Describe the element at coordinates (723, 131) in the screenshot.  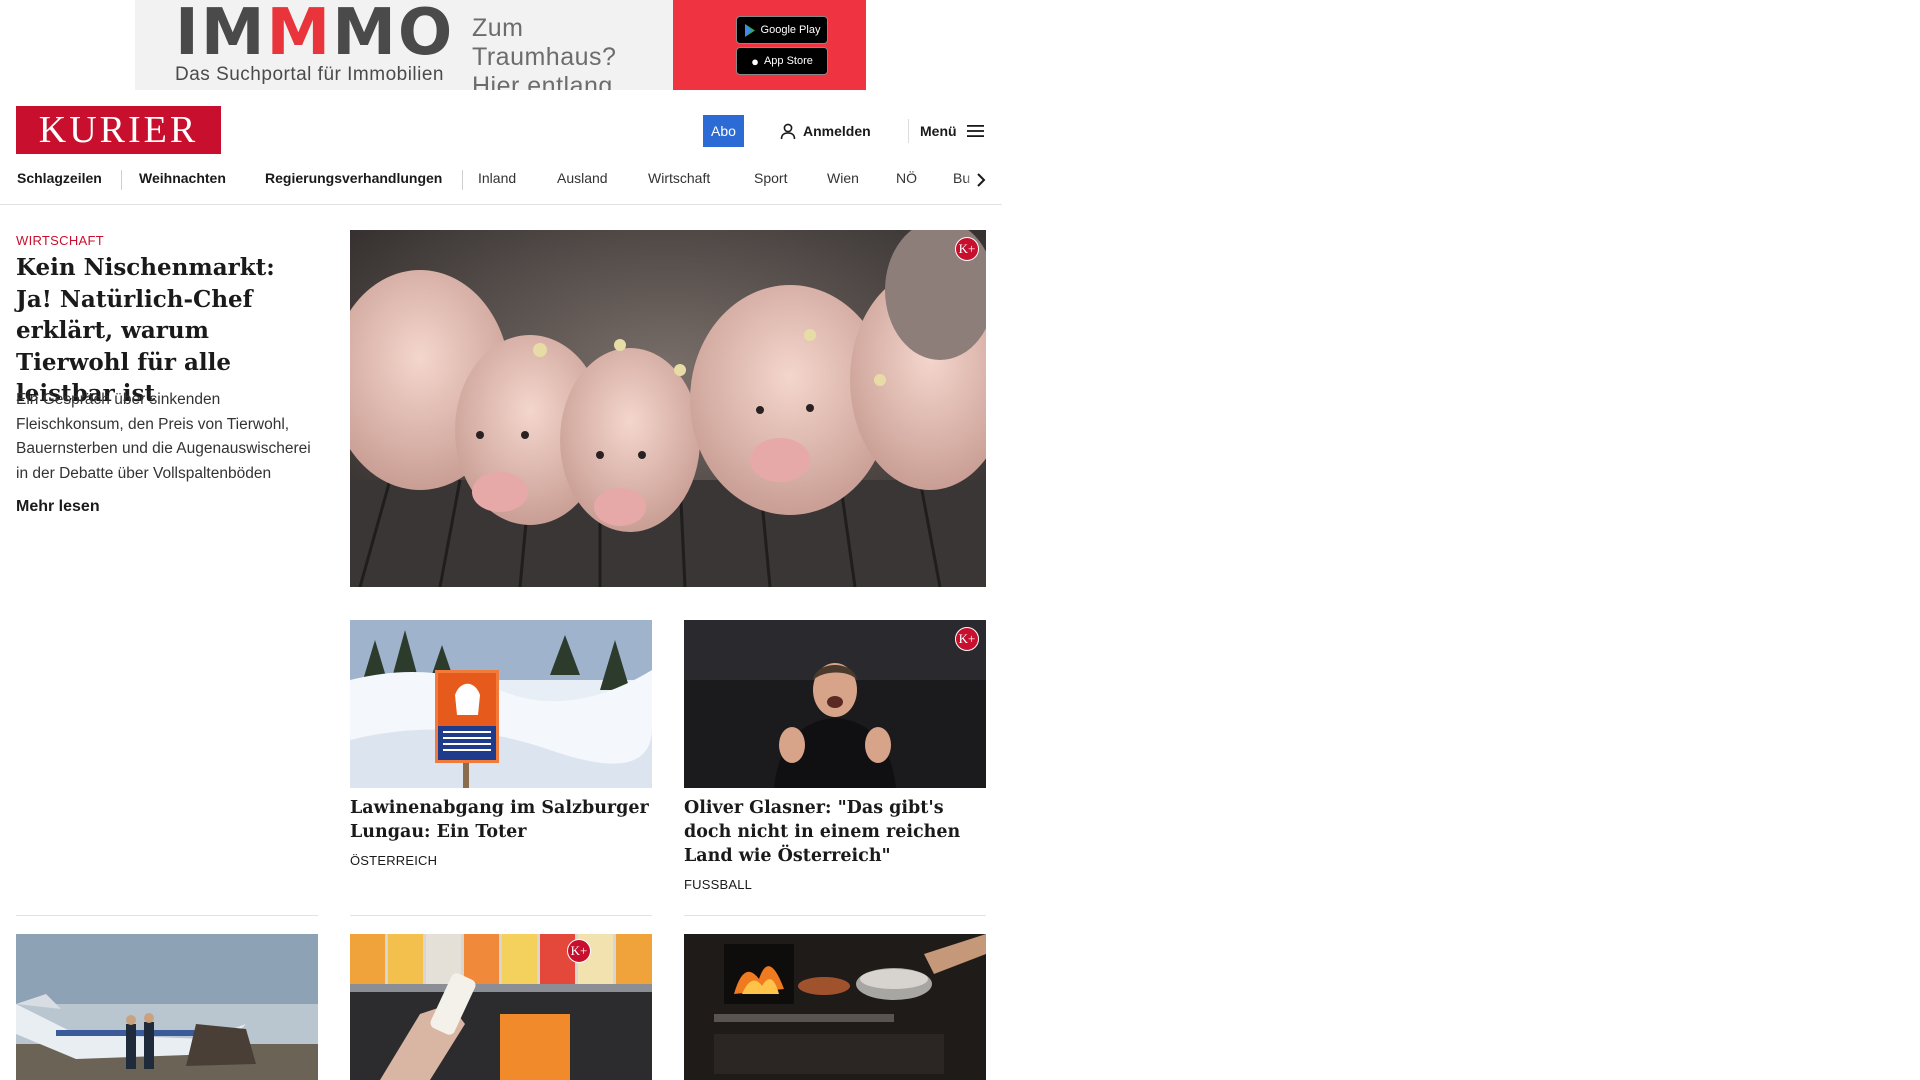
I see `abo-button: Abo` at that location.